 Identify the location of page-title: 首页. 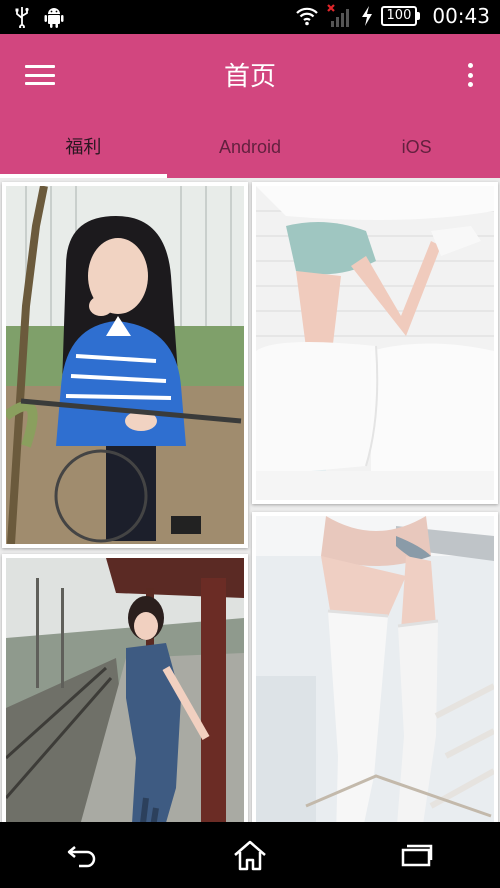
(249, 77).